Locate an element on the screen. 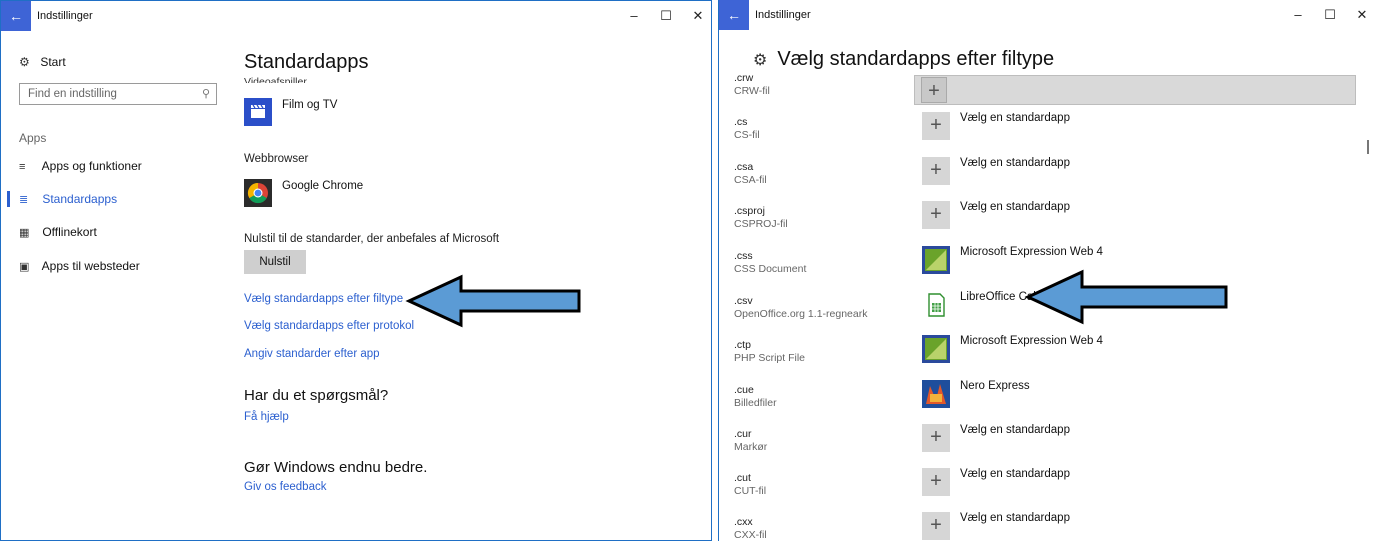 This screenshot has width=1378, height=541. reset-button: Nulstil is located at coordinates (275, 262).